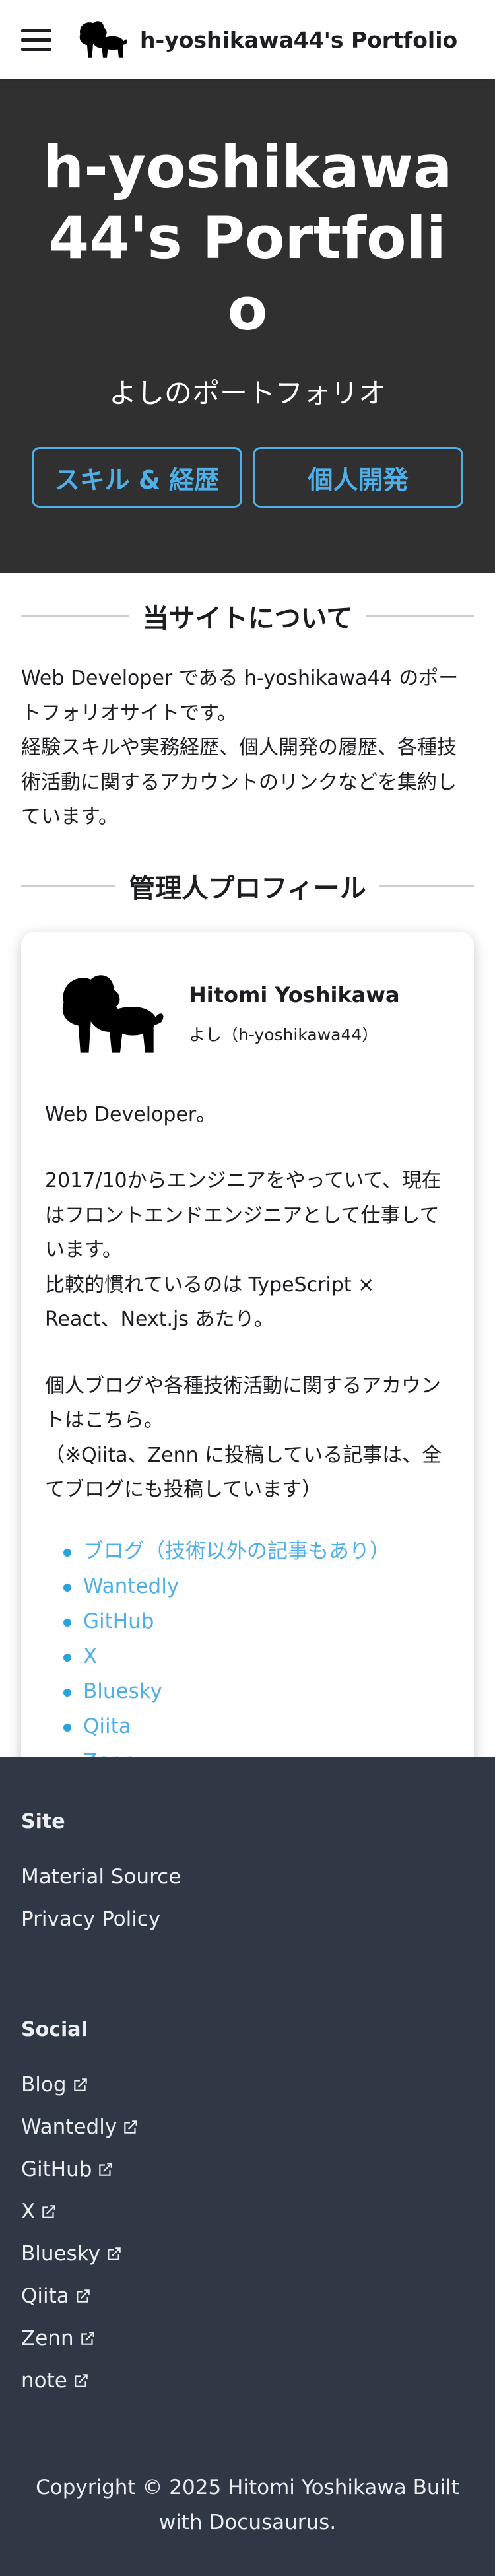  I want to click on footer-link-label: Bluesky, so click(61, 2254).